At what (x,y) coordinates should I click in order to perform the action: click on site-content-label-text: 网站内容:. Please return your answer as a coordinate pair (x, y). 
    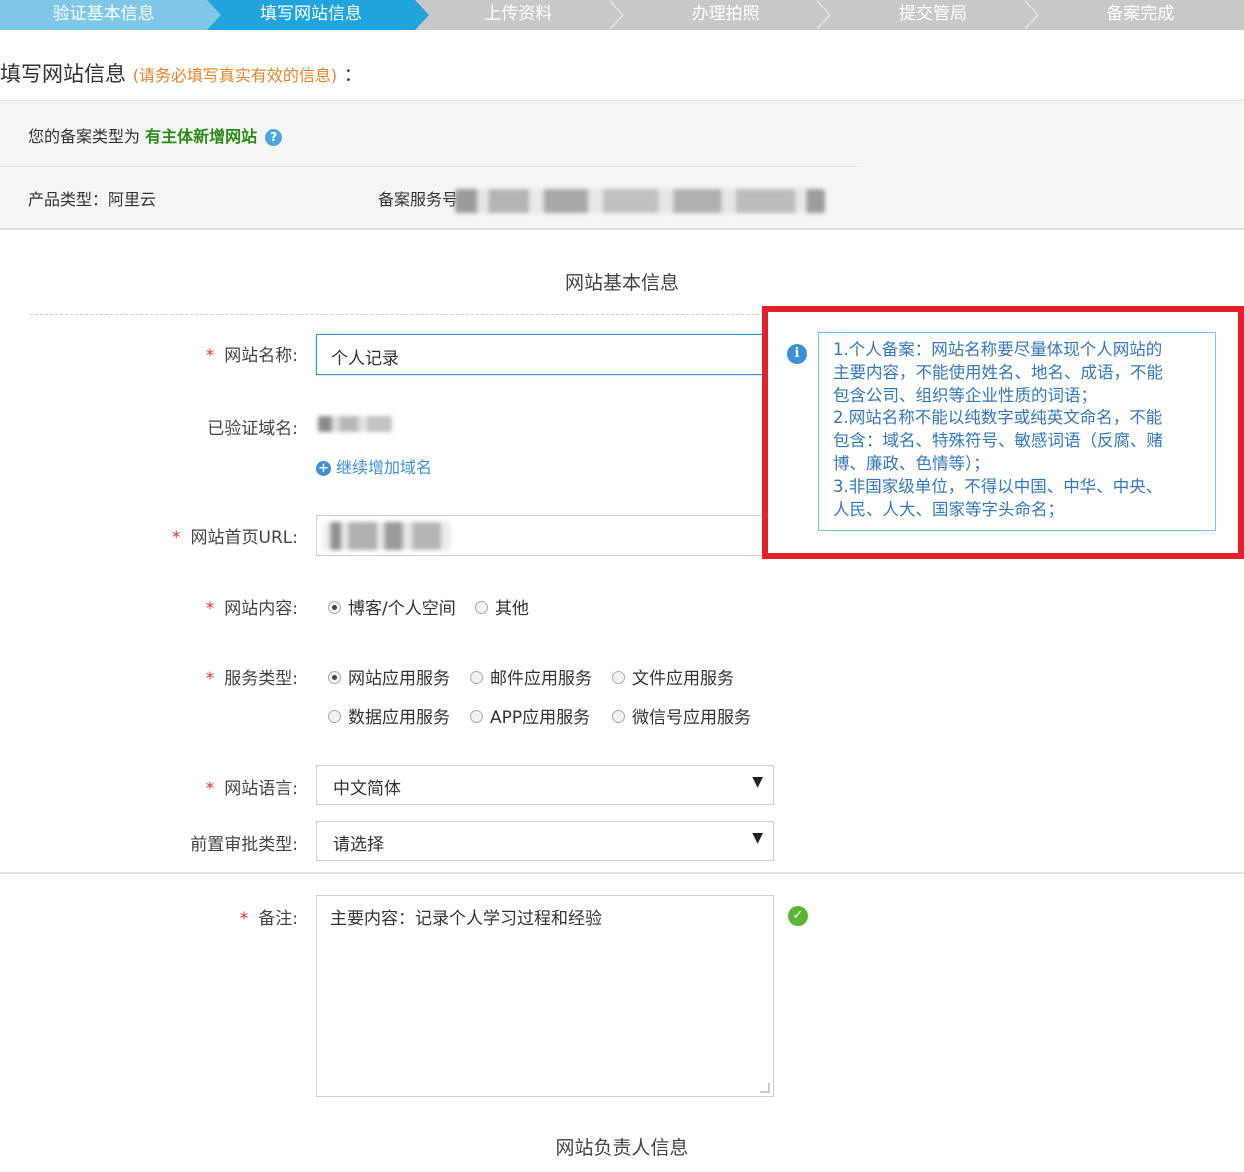
    Looking at the image, I should click on (261, 609).